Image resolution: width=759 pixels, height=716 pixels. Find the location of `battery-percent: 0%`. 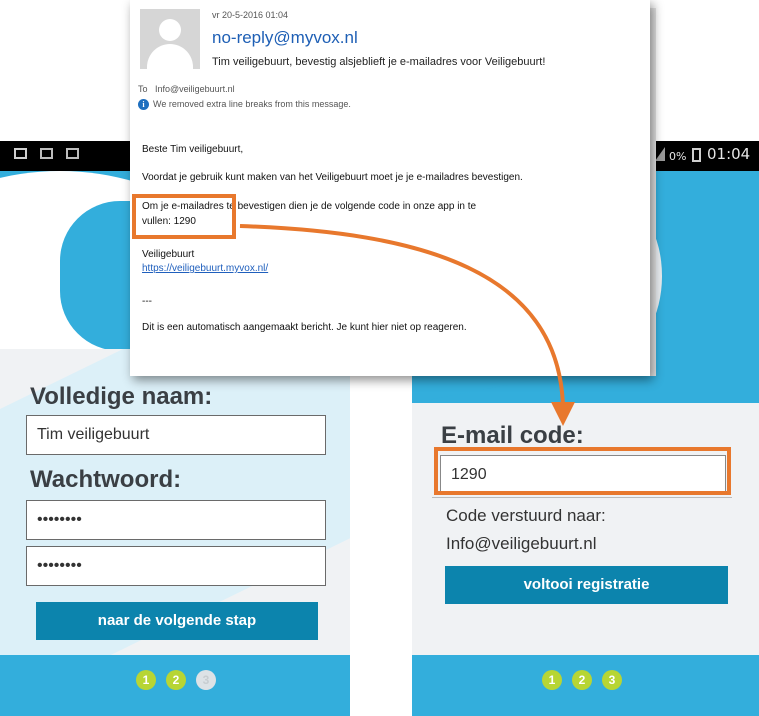

battery-percent: 0% is located at coordinates (678, 156).